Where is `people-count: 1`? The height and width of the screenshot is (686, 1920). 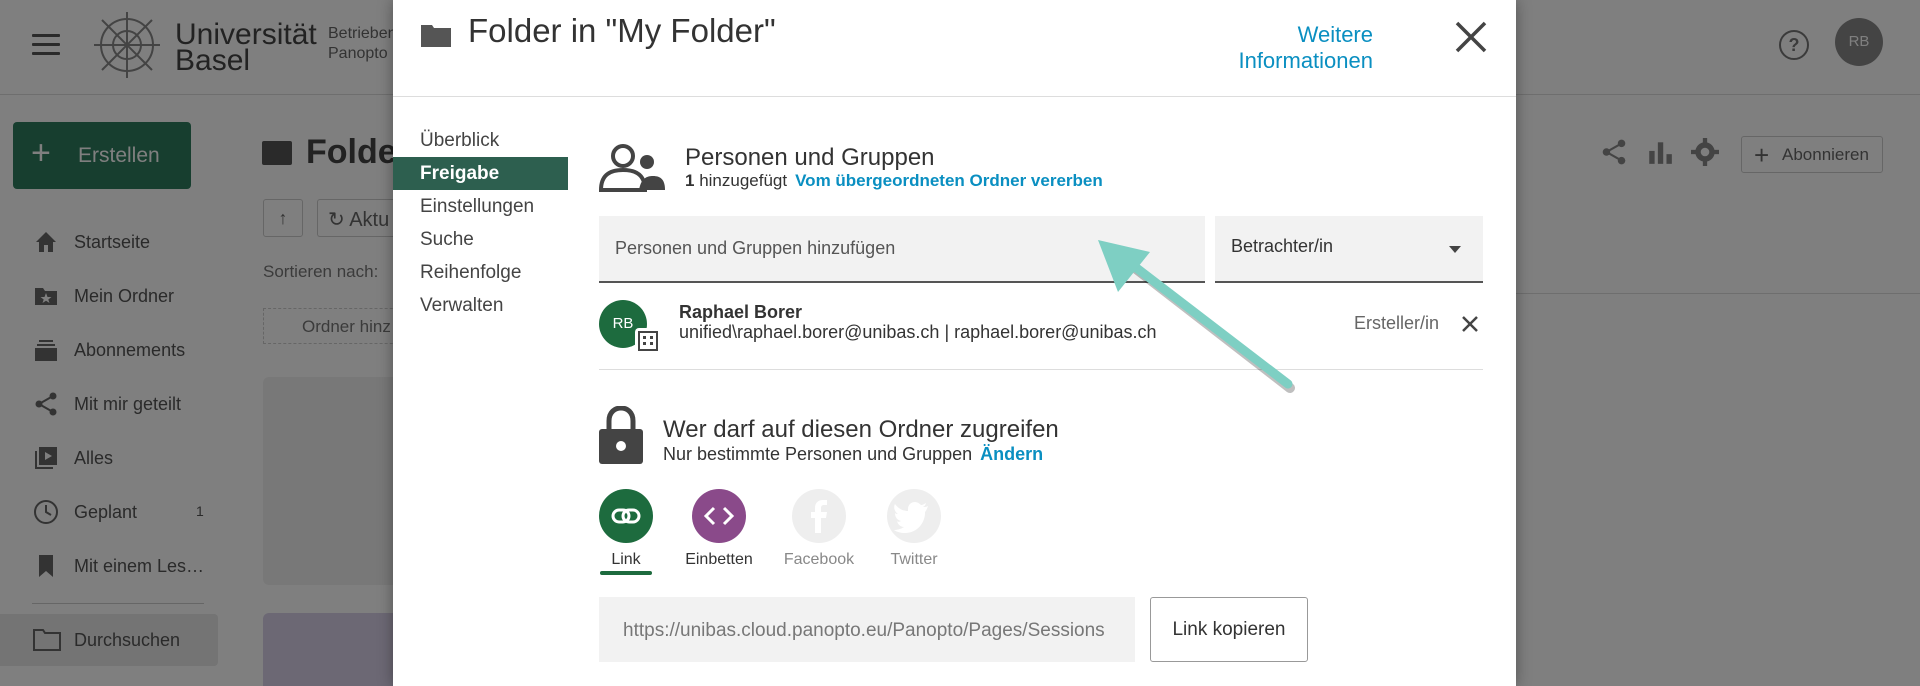
people-count: 1 is located at coordinates (690, 180).